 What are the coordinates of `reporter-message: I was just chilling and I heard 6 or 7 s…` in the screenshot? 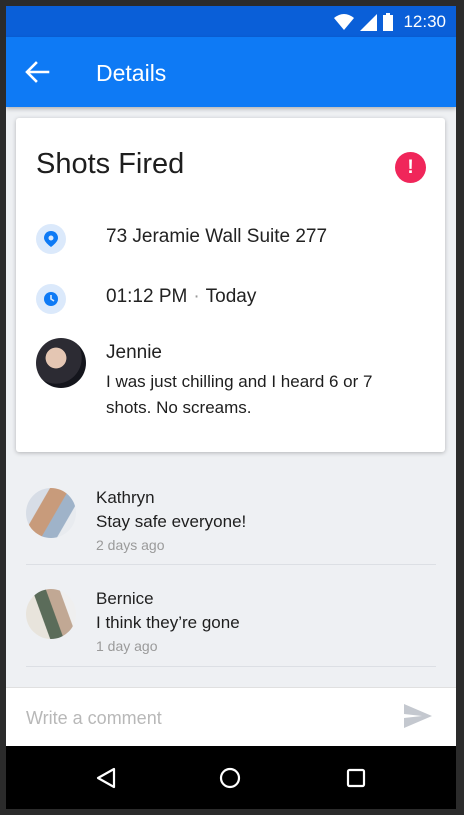 It's located at (239, 394).